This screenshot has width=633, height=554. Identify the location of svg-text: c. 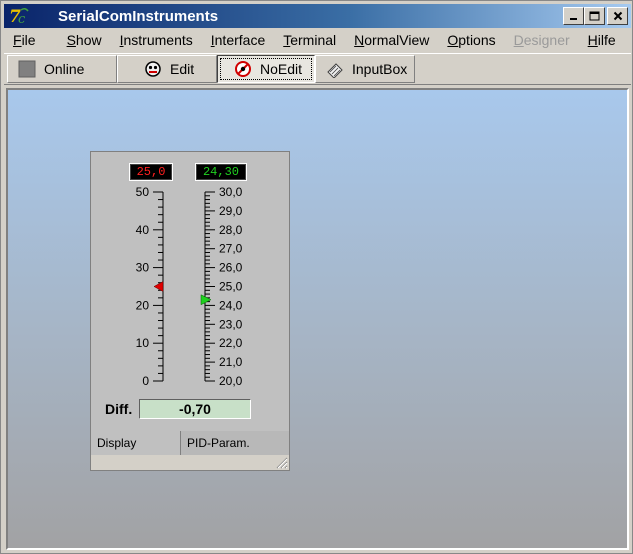
(22, 19).